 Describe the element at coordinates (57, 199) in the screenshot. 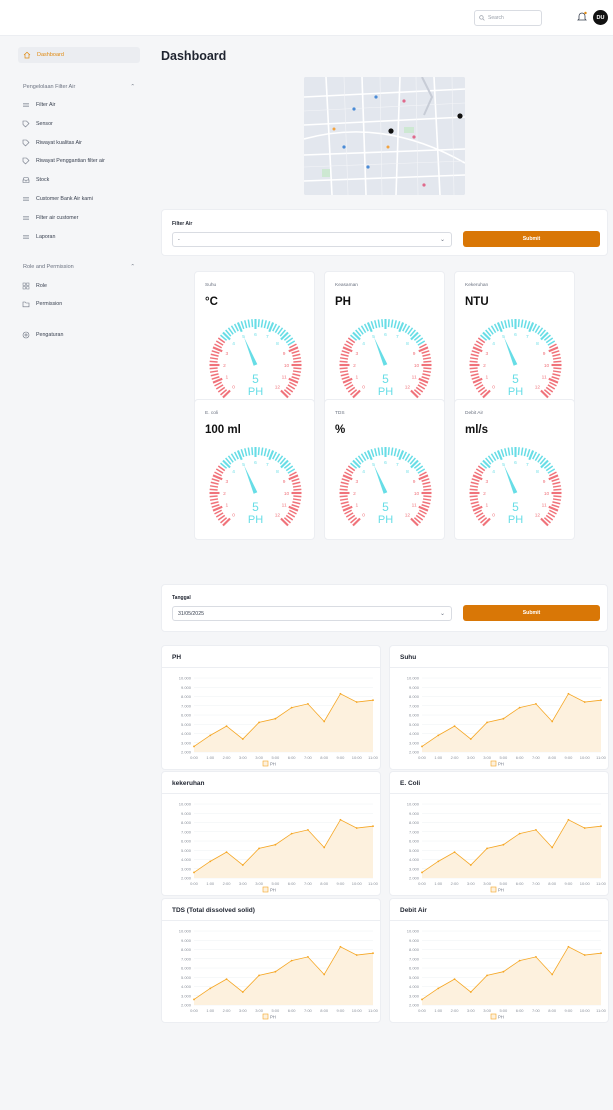

I see `sidebar-item-customer-bank: Customer Bank Air kami` at that location.